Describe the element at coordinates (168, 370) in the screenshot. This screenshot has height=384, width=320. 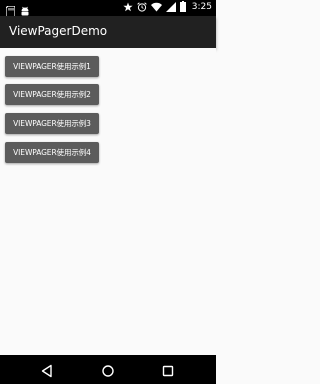
I see `recents-icon` at that location.